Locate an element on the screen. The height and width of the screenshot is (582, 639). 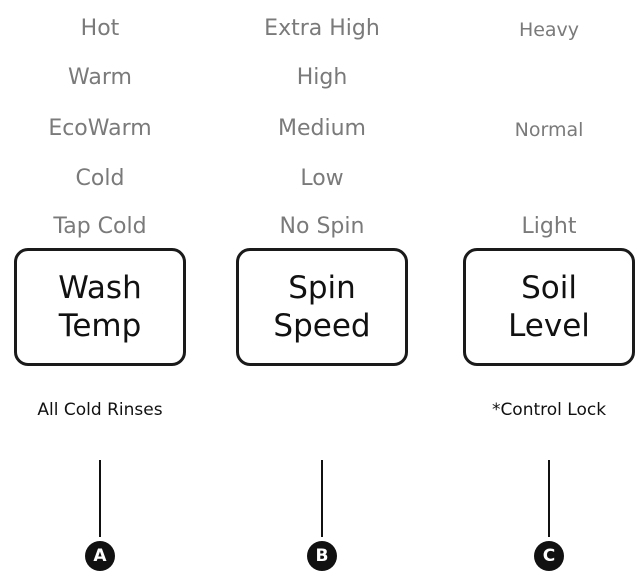
all-cold-rinses-label: All Cold Rinses is located at coordinates (100, 410).